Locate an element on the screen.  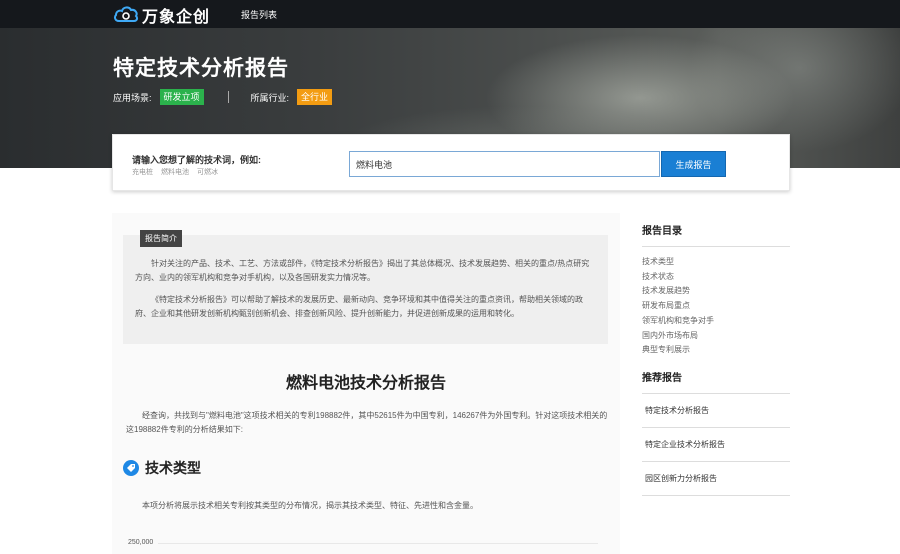
section-heading: 技术类型 is located at coordinates (162, 468).